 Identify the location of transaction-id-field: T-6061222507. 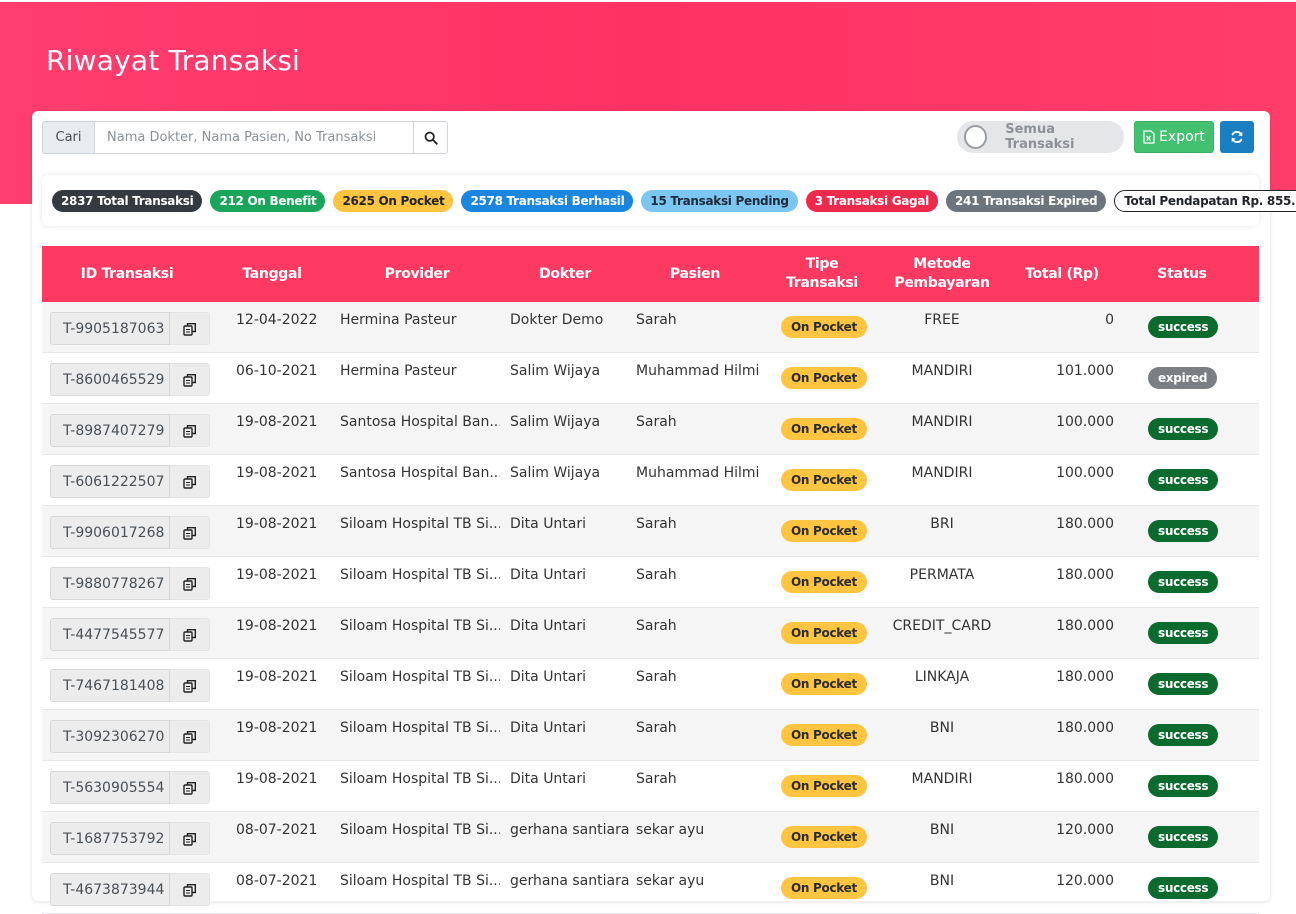
(110, 481).